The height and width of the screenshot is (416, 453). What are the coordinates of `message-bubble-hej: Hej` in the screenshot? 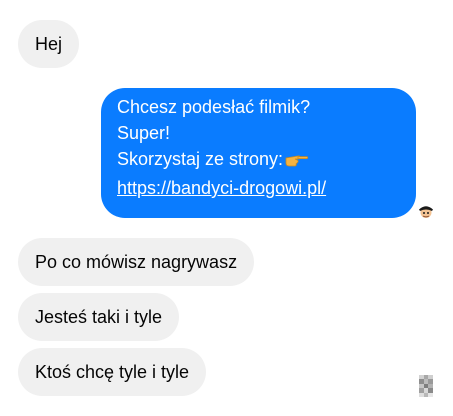 It's located at (49, 44).